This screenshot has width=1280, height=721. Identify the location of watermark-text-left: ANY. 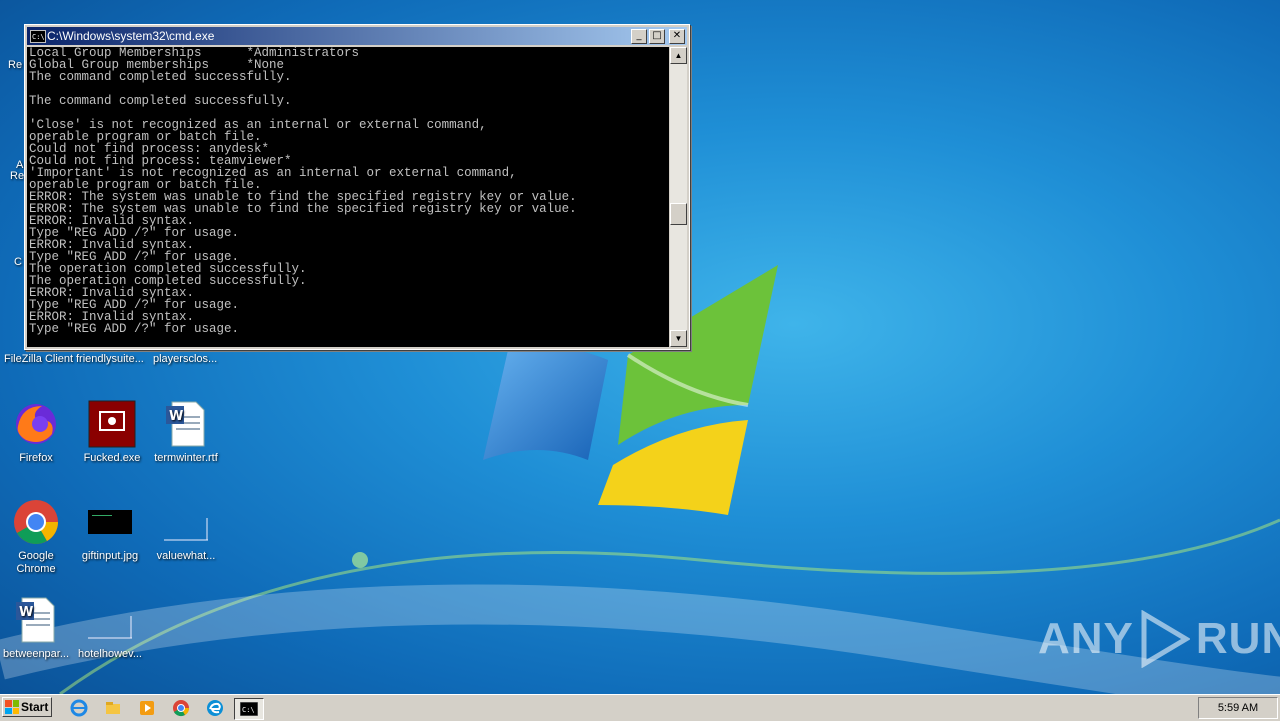
(1086, 638).